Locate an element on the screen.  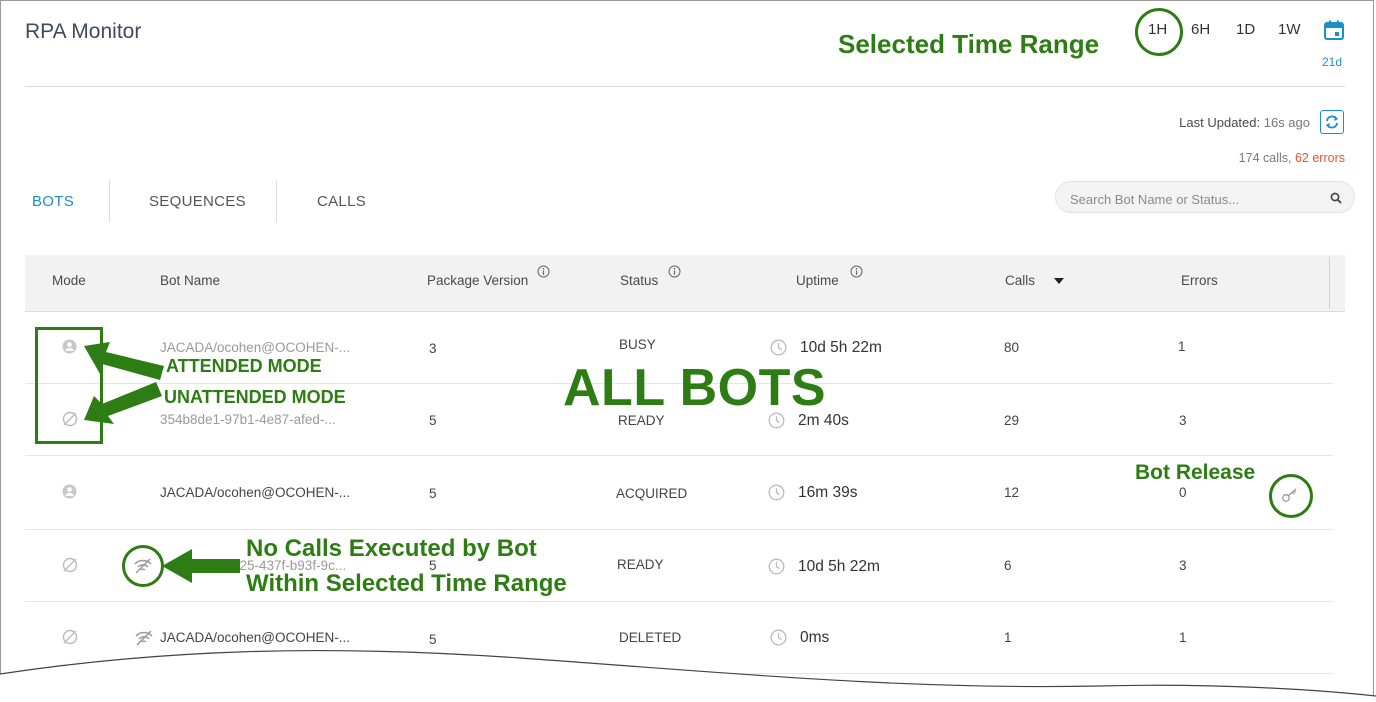
errors: 0 is located at coordinates (1183, 492).